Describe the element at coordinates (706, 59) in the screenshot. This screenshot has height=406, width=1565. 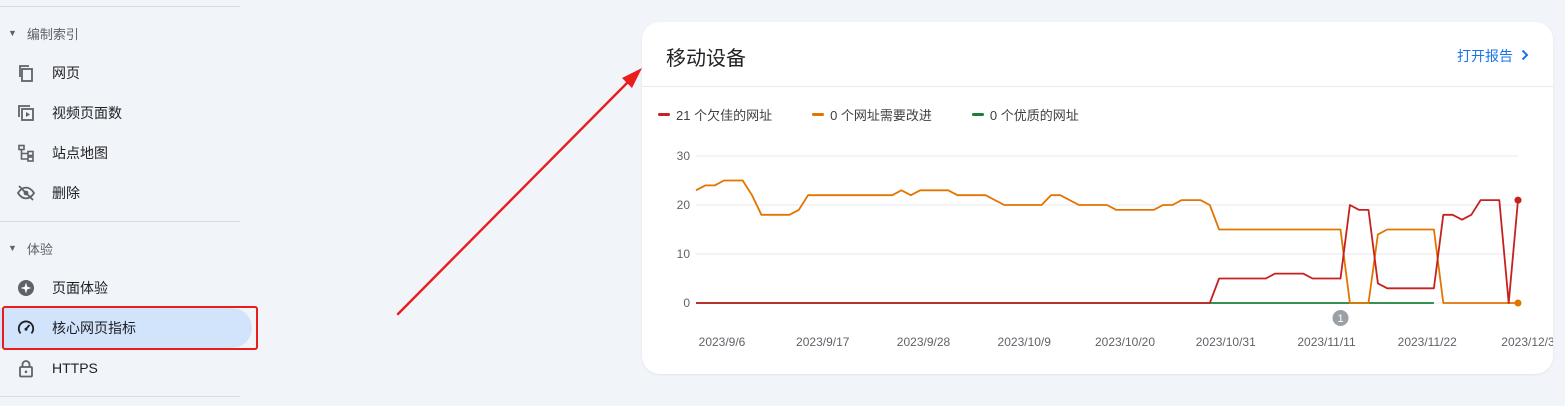
I see `card-title: 移动设备` at that location.